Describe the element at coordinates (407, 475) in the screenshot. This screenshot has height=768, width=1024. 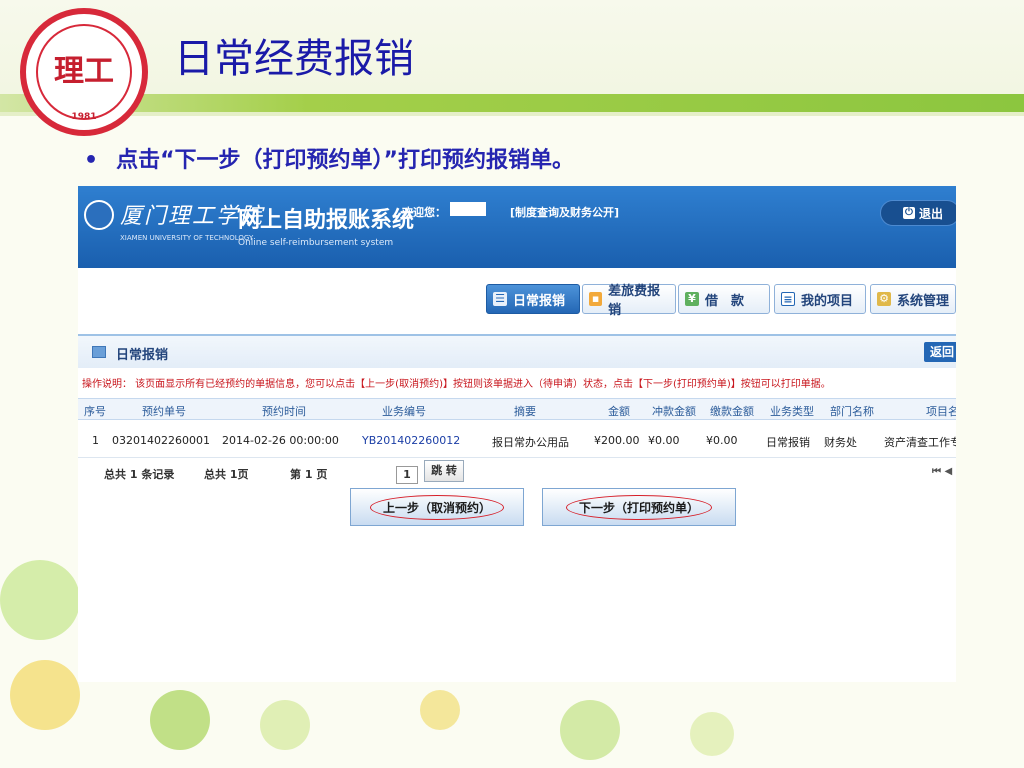
I see `page-number-input: 1` at that location.